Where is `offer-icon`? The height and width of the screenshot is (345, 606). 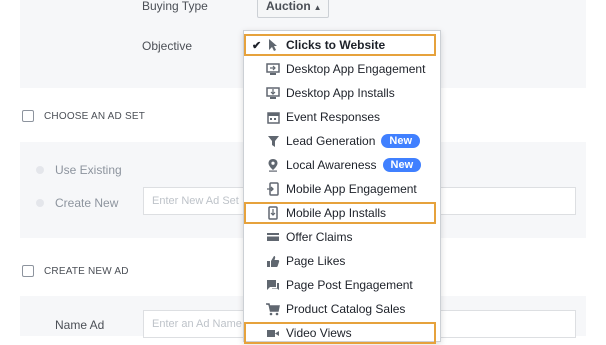 offer-icon is located at coordinates (273, 237).